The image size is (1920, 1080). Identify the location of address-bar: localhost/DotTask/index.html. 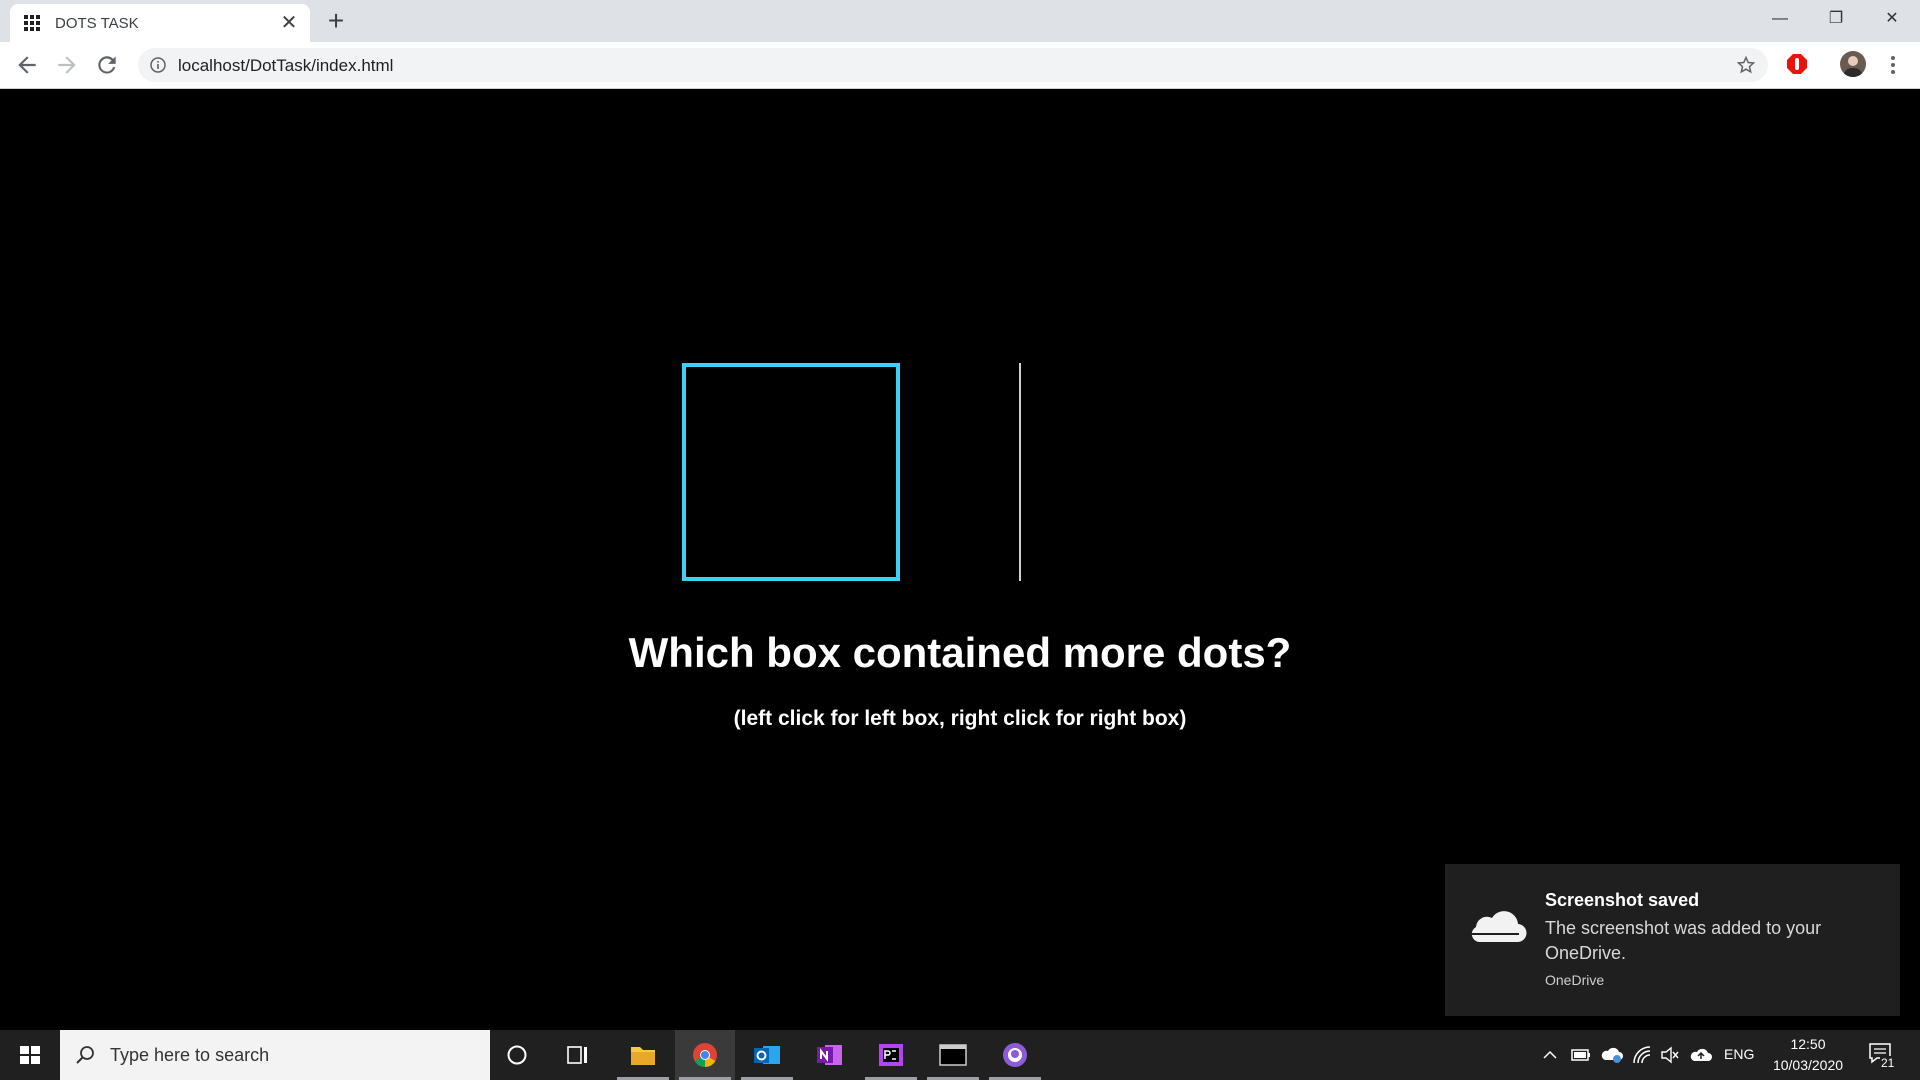
(953, 65).